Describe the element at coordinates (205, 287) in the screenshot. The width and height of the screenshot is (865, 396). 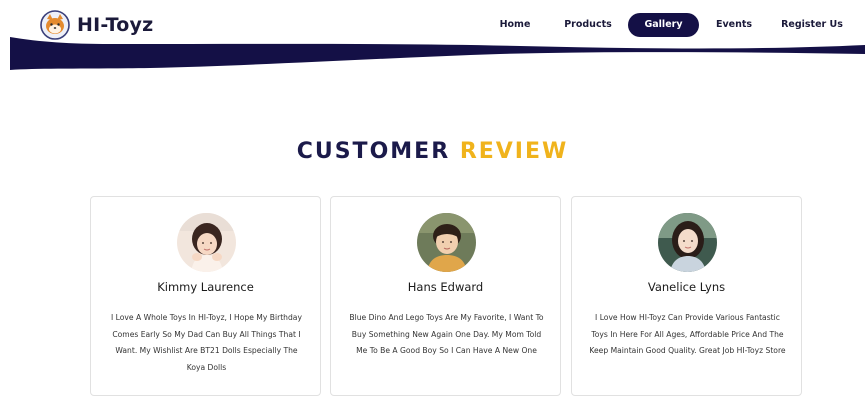
I see `customer-name: Kimmy Laurence` at that location.